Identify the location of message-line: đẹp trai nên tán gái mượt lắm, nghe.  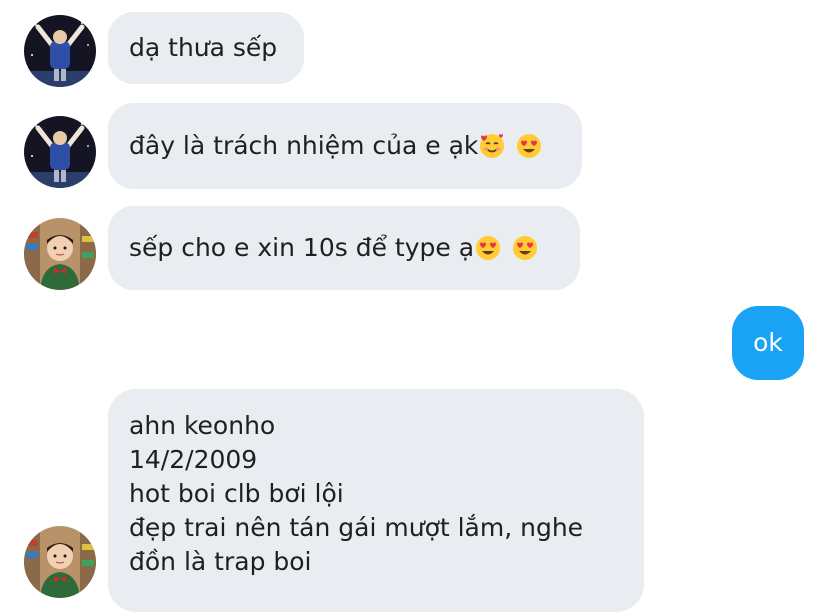
(356, 527).